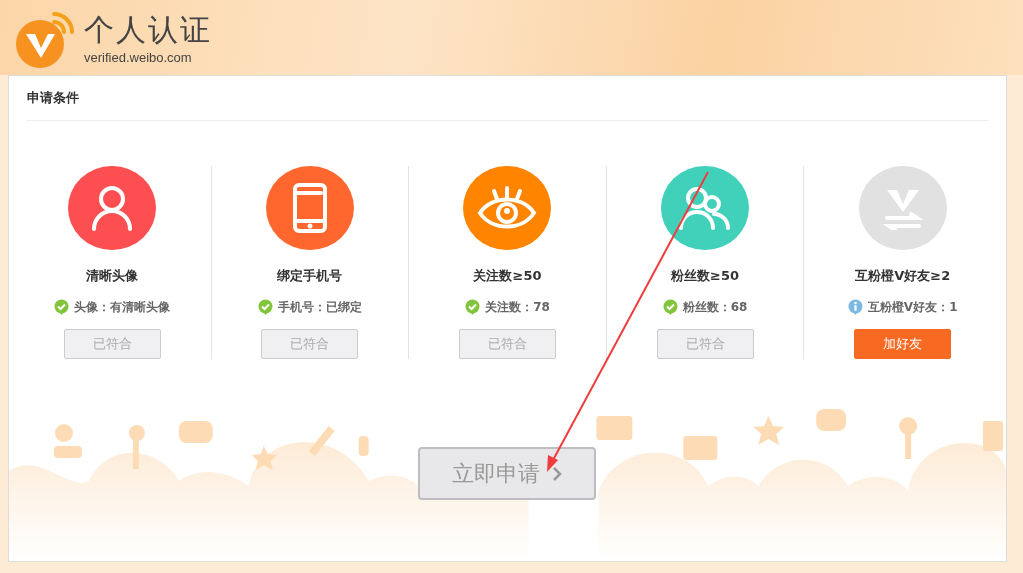  I want to click on add-friend-button: 加好友, so click(903, 343).